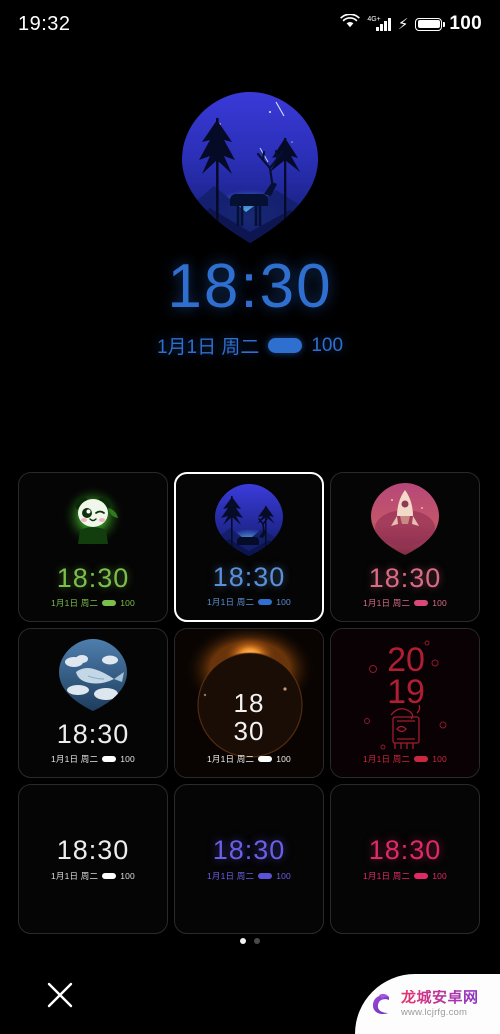 The height and width of the screenshot is (1034, 500). I want to click on wallpaper-tile-whale: 18:30 1月1日 周二 100, so click(93, 703).